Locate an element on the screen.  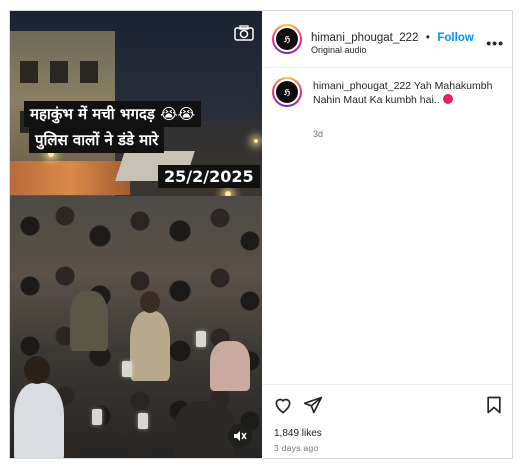
cursing-face-emoji-icon is located at coordinates (447, 99).